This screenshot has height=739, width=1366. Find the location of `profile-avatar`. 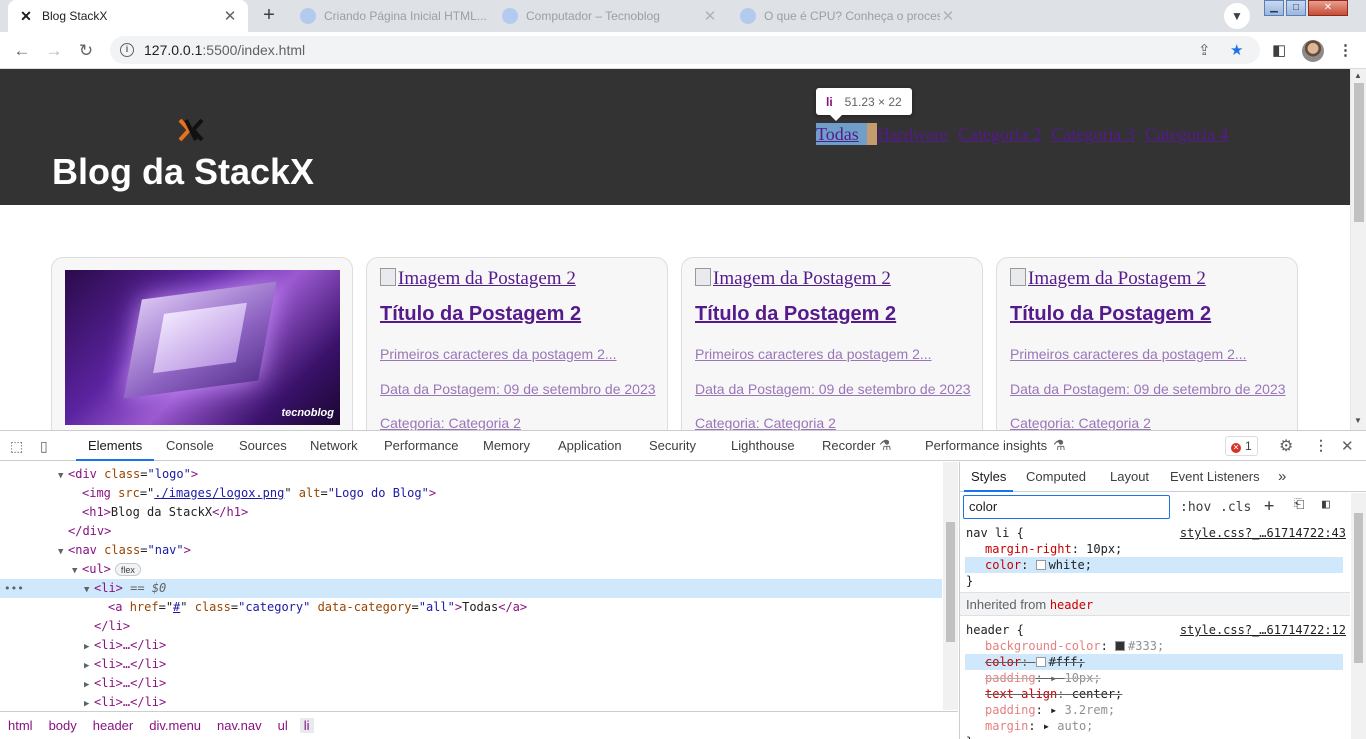

profile-avatar is located at coordinates (1313, 51).